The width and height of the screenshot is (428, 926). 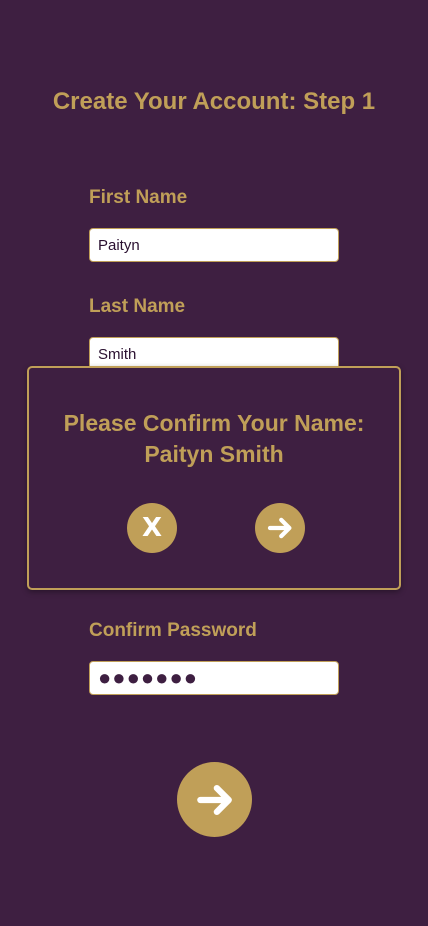 I want to click on confirm-name-prompt: Please Confirm Your Name:, so click(x=214, y=423).